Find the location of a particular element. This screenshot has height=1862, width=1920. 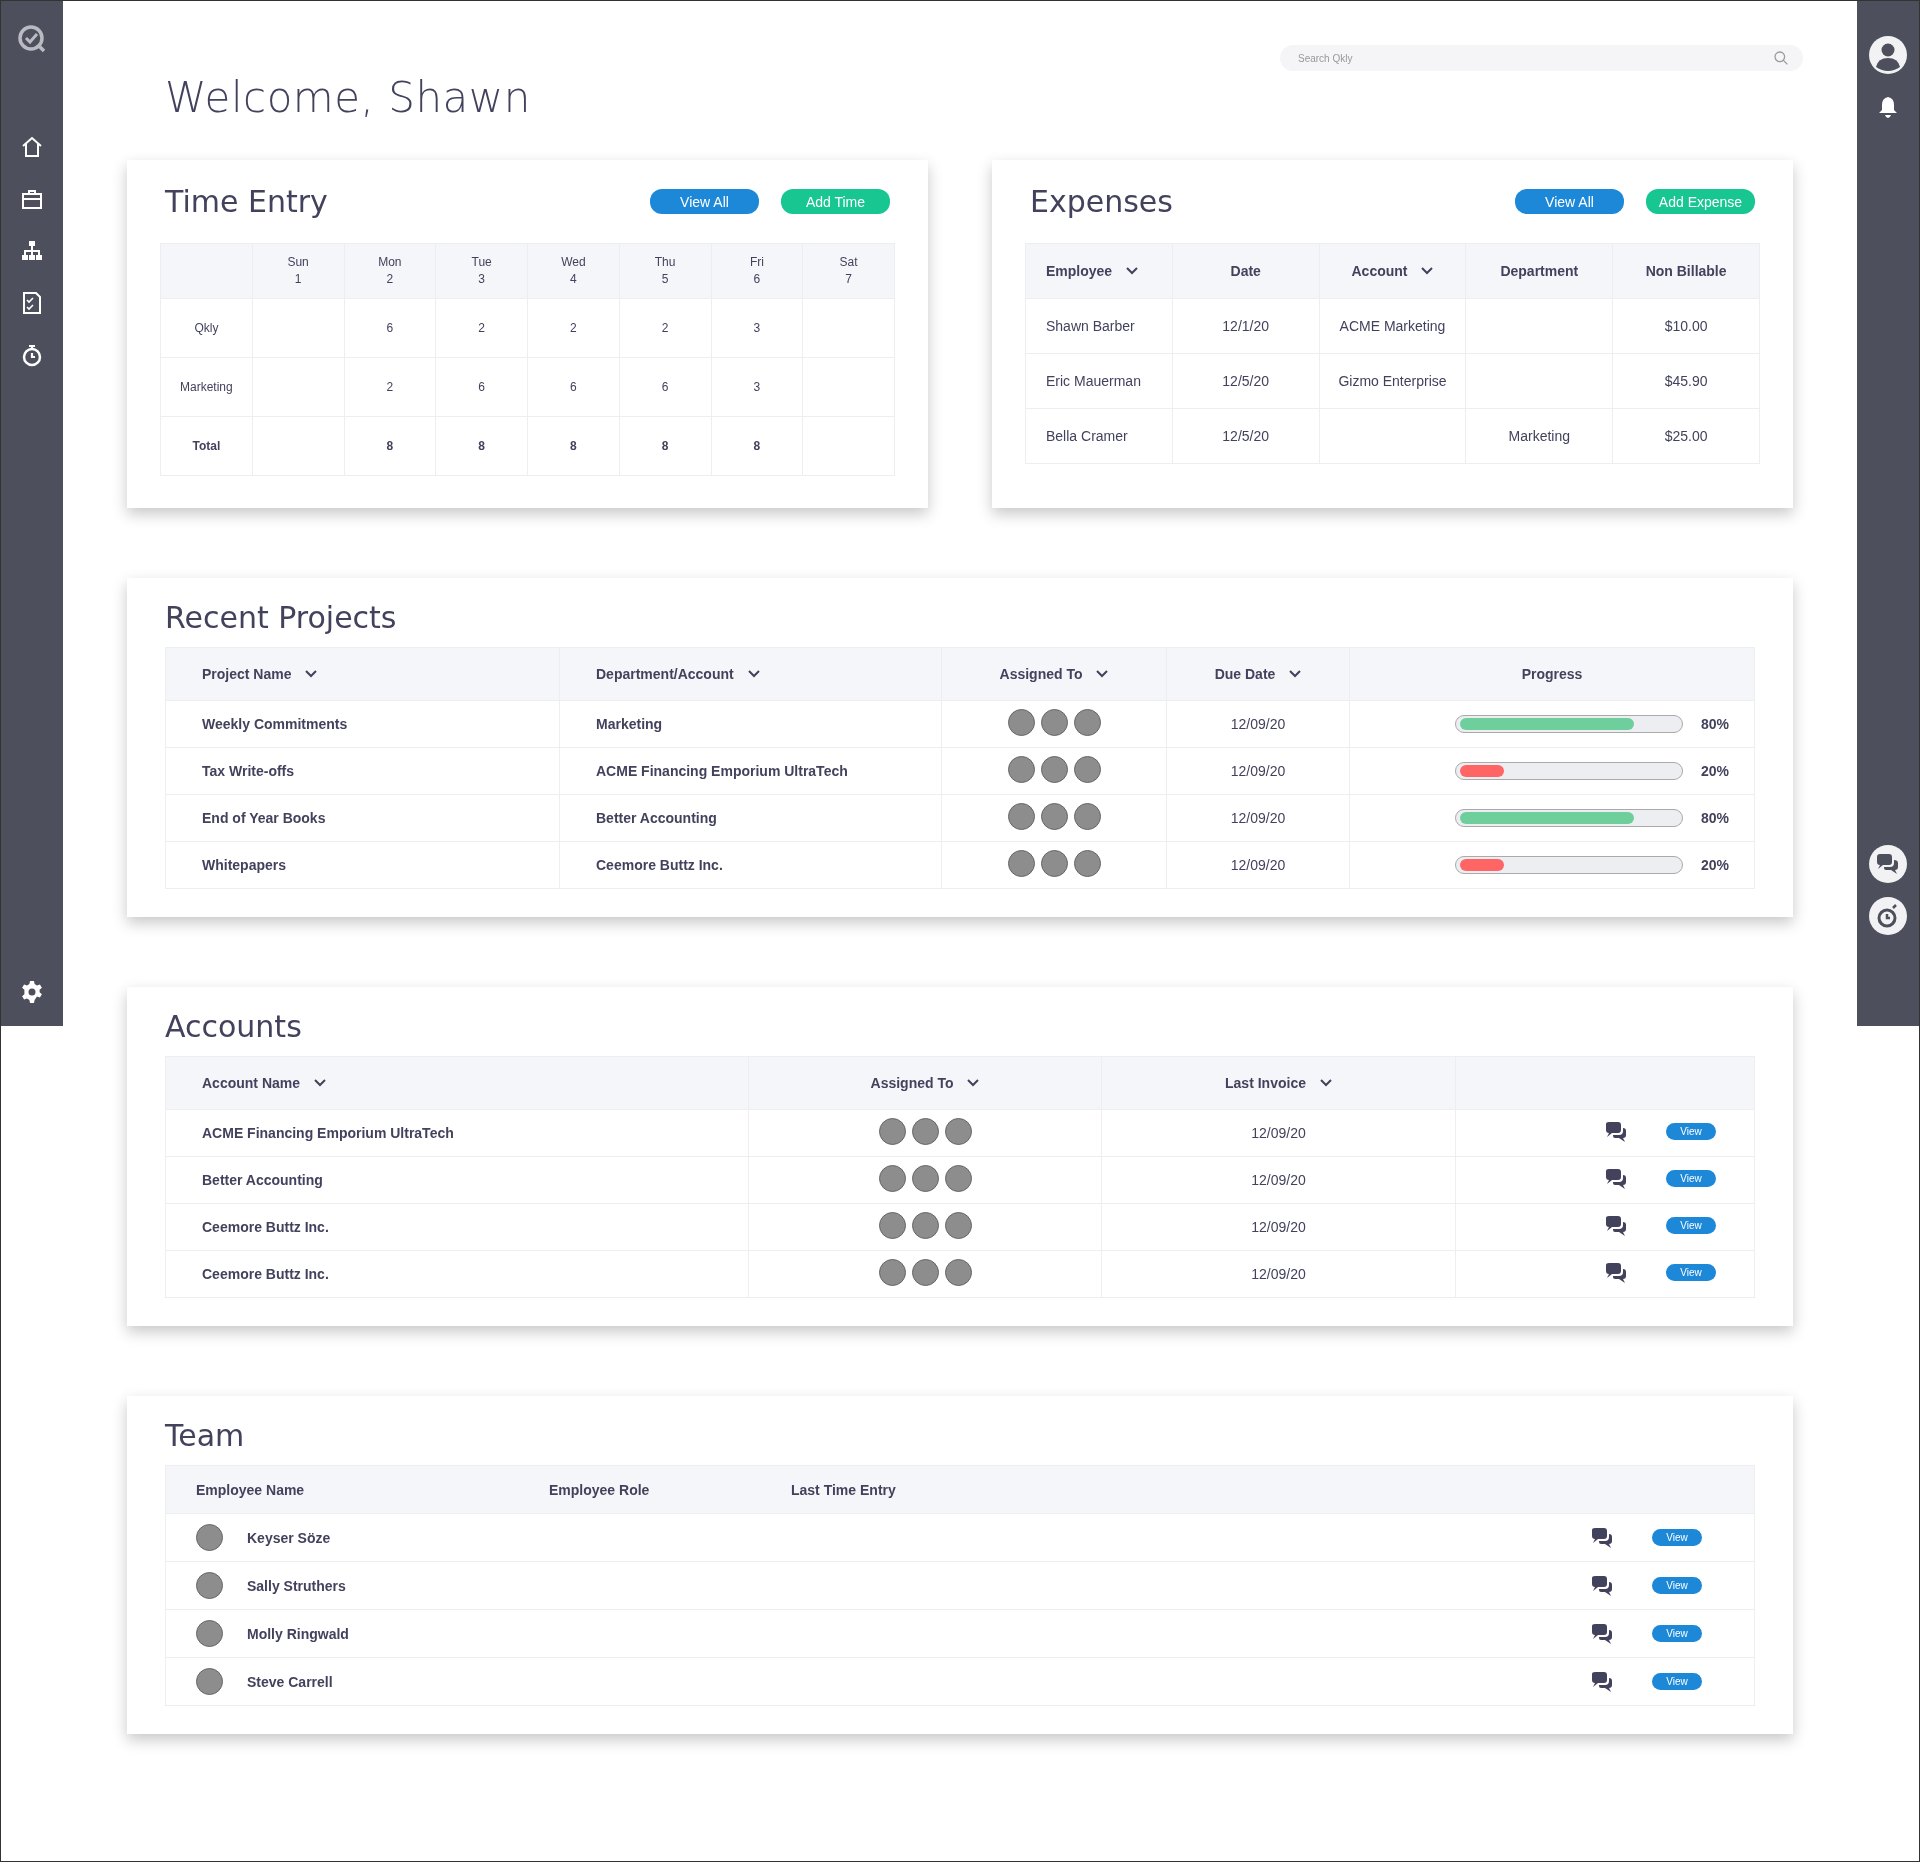

column-header: Department is located at coordinates (1539, 271).